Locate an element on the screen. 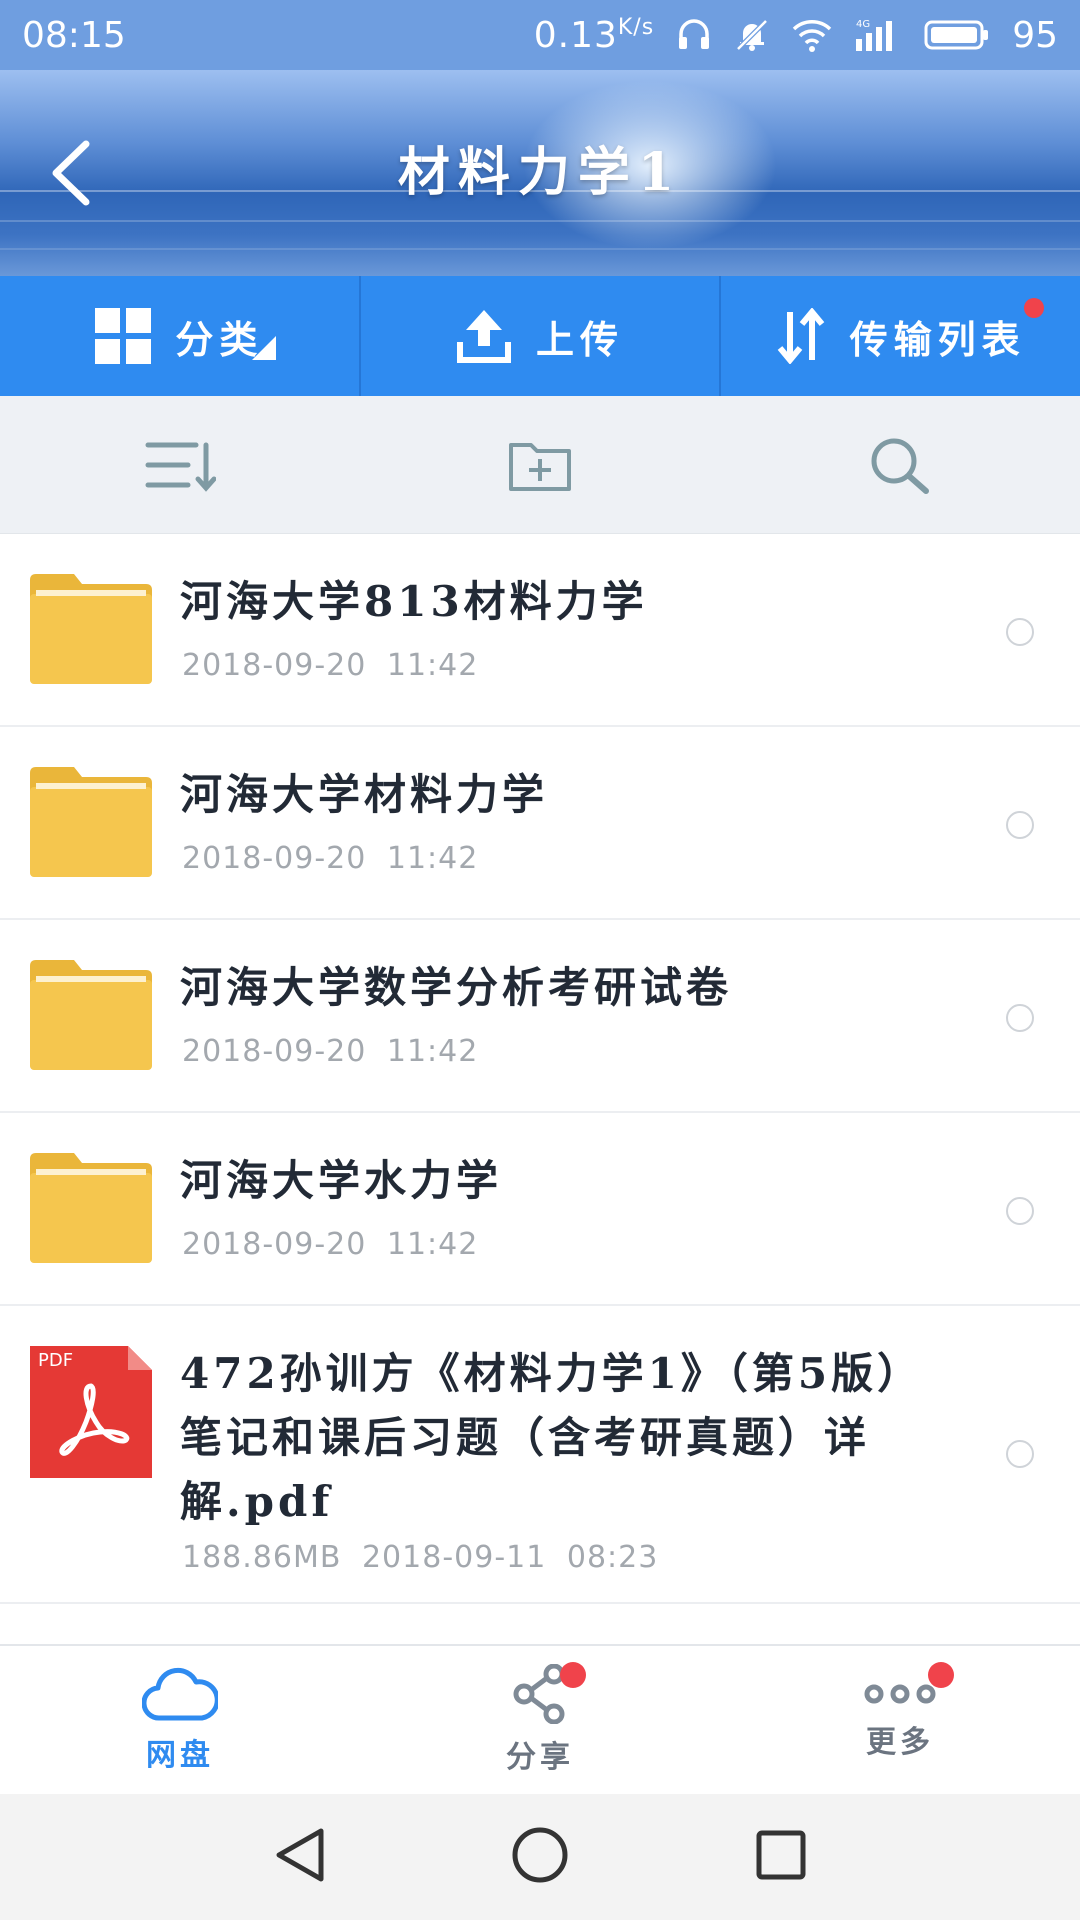  page-title: 材料力学1 is located at coordinates (540, 172).